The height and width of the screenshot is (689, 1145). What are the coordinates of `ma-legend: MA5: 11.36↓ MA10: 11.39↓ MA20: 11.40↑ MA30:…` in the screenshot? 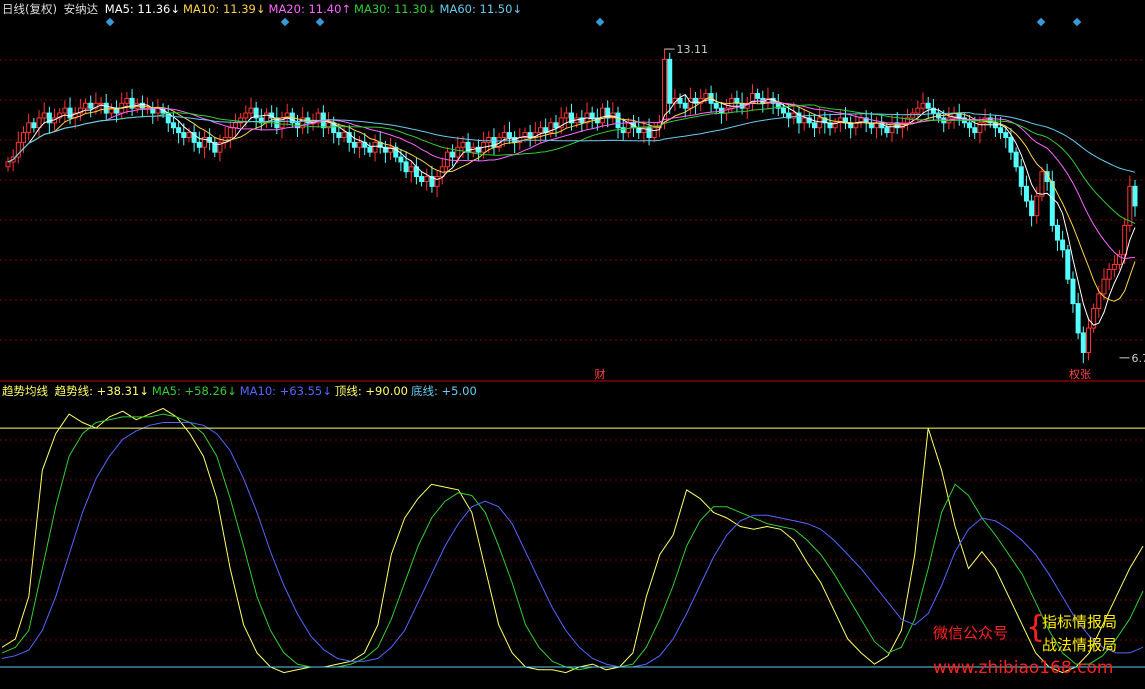 It's located at (315, 9).